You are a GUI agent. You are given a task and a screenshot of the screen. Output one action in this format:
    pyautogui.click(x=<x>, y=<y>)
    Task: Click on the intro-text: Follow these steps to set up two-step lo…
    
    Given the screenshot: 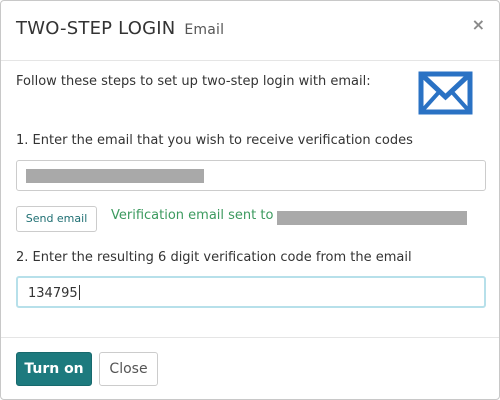 What is the action you would take?
    pyautogui.click(x=193, y=81)
    